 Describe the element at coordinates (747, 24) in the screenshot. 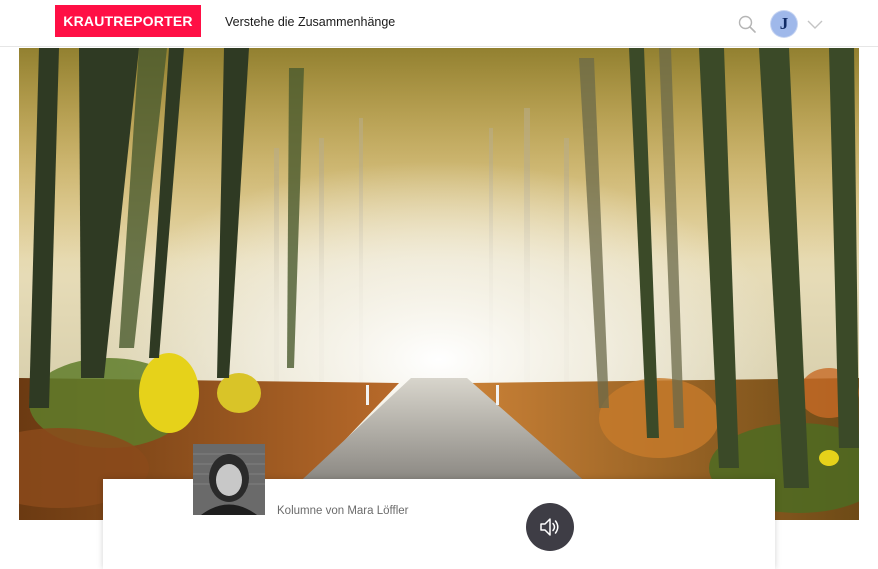

I see `search-icon` at that location.